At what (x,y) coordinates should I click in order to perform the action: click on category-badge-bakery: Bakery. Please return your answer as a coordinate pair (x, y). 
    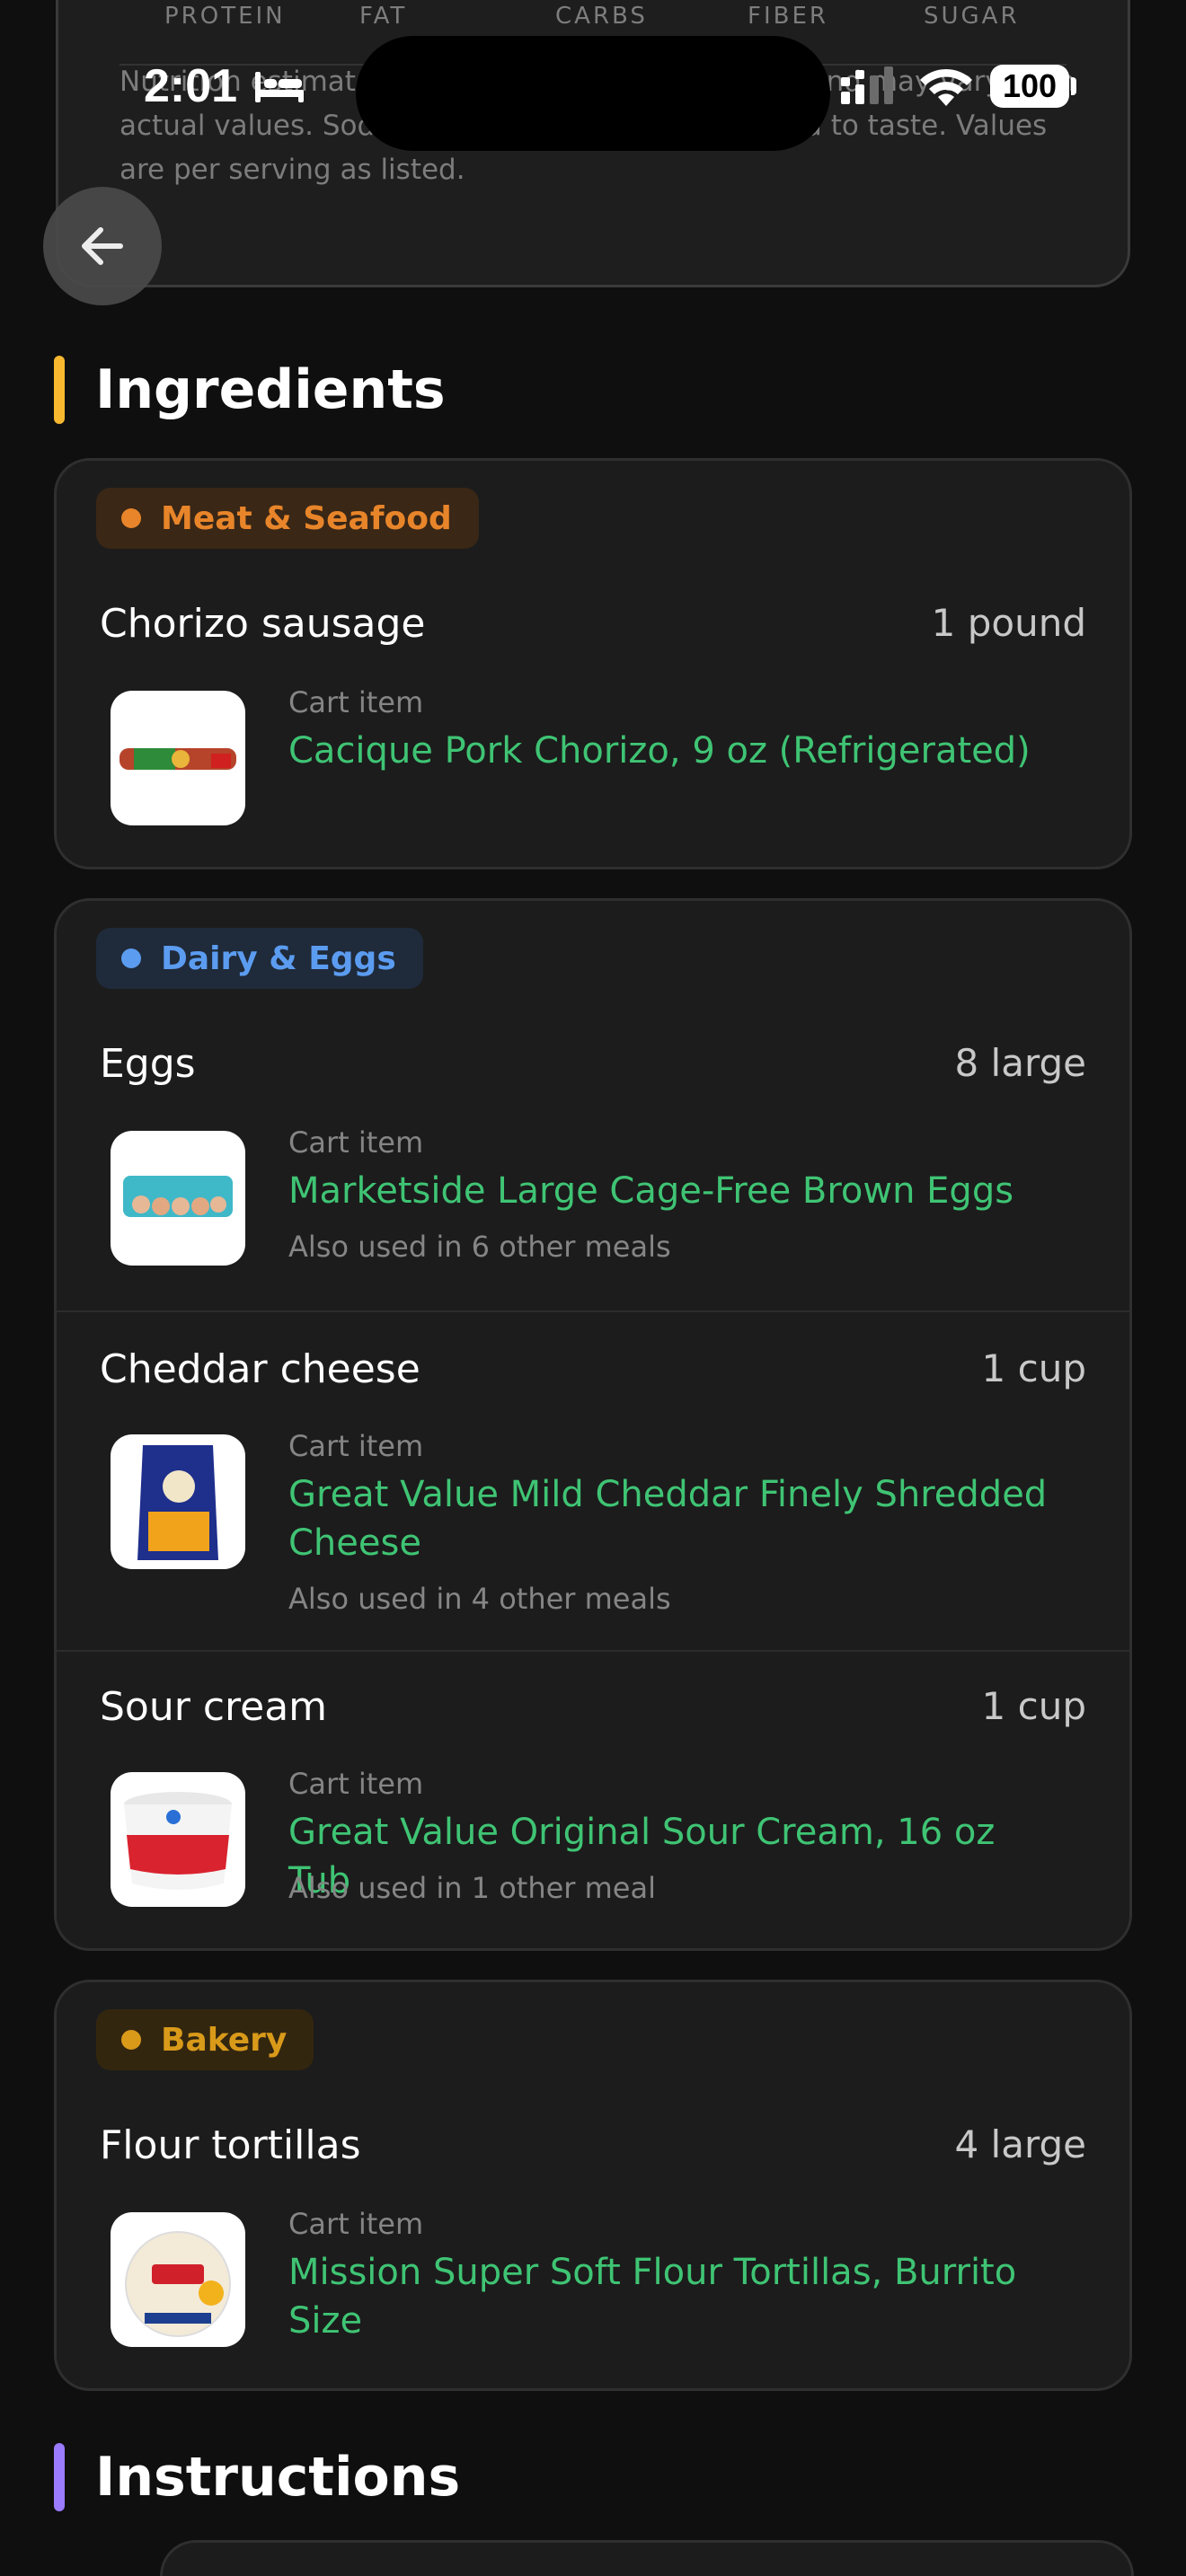
    Looking at the image, I should click on (205, 2039).